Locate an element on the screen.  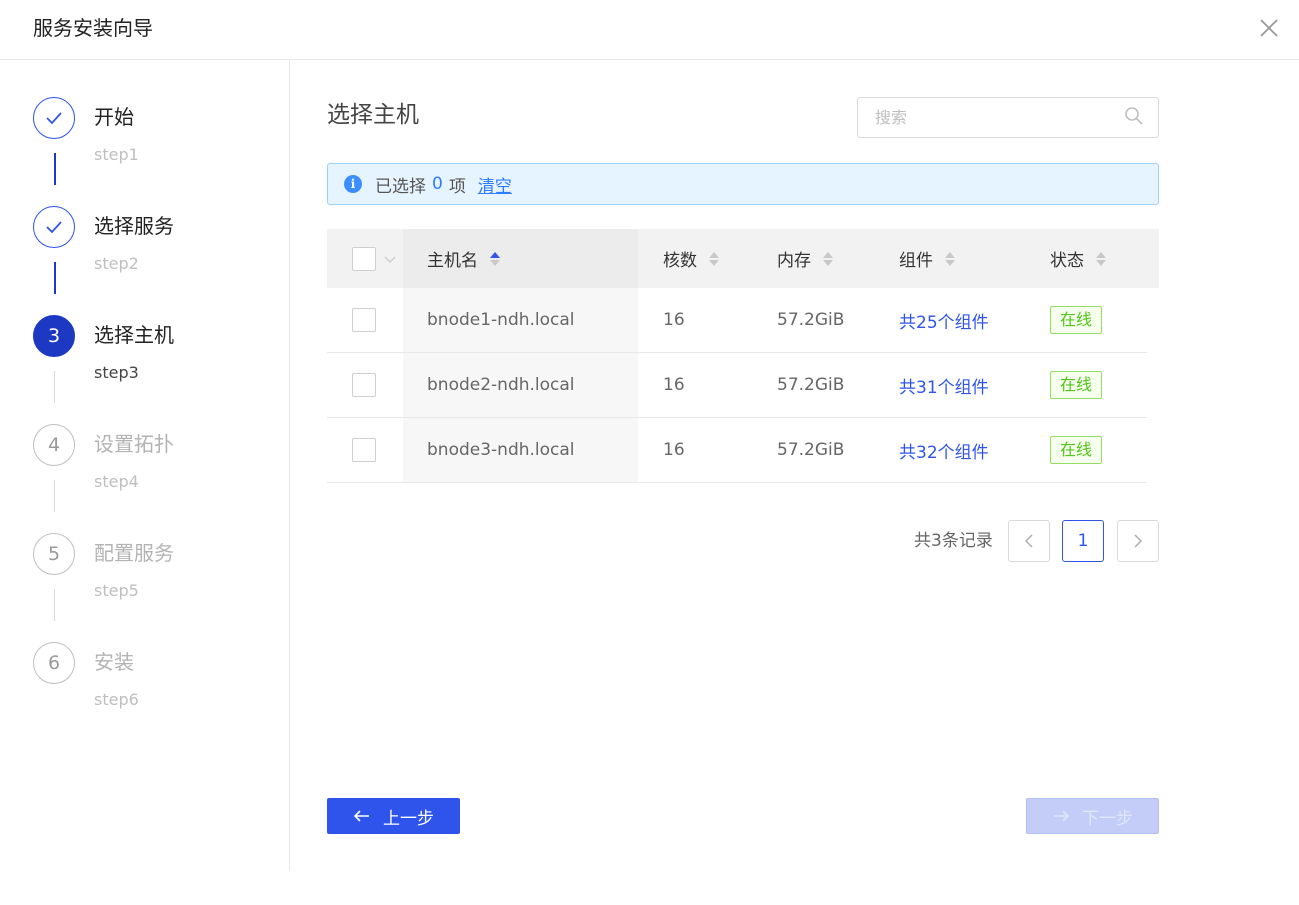
host-name: bnode2-ndh.local is located at coordinates (501, 385).